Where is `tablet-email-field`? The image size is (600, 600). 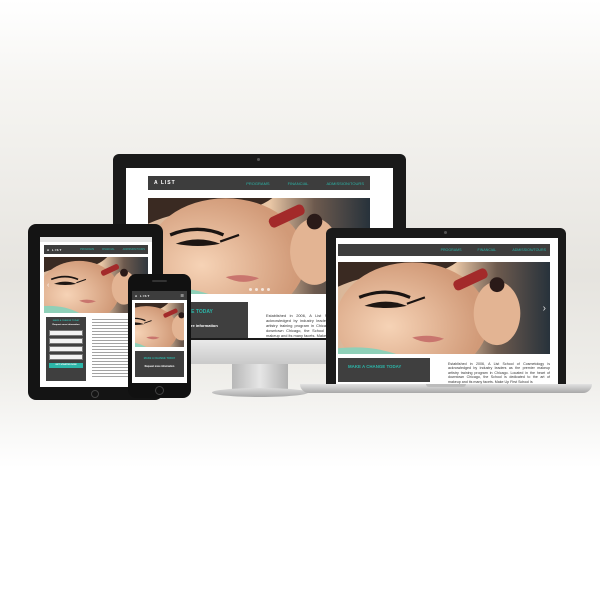 tablet-email-field is located at coordinates (66, 341).